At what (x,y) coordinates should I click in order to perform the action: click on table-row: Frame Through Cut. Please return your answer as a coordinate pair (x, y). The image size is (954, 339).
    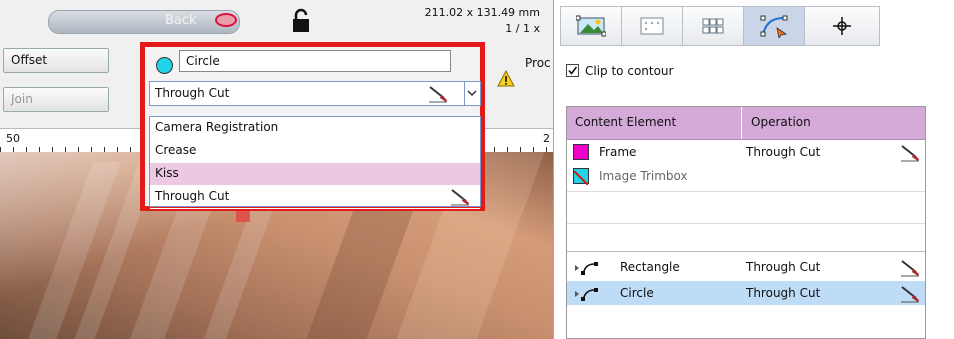
    Looking at the image, I should click on (746, 152).